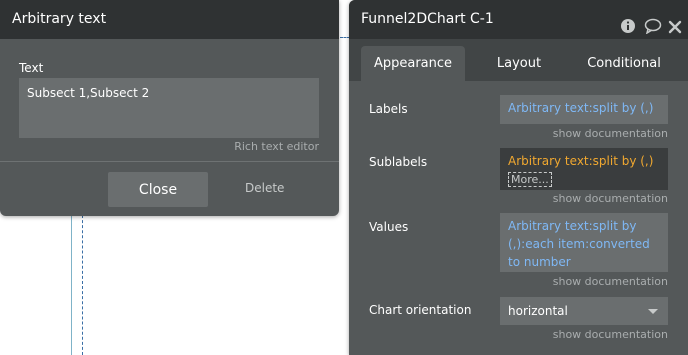 This screenshot has height=355, width=688. Describe the element at coordinates (584, 311) in the screenshot. I see `chart-orientation-dropdown: horizontal` at that location.